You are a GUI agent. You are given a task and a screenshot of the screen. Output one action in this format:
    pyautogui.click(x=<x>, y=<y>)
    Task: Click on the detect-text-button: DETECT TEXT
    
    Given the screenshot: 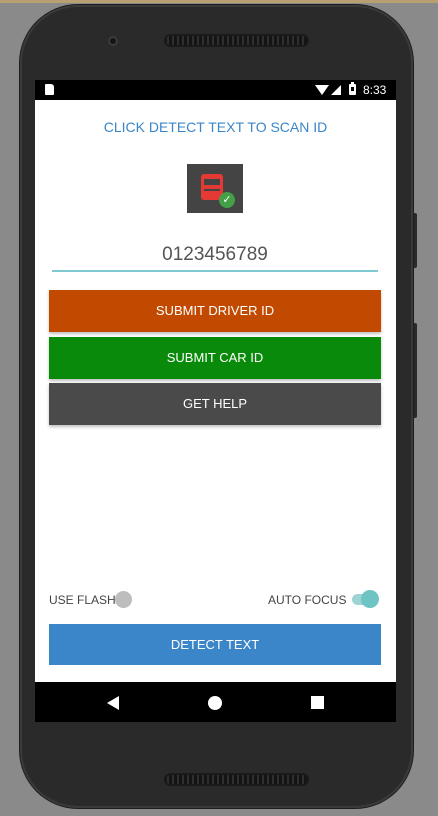 What is the action you would take?
    pyautogui.click(x=215, y=644)
    